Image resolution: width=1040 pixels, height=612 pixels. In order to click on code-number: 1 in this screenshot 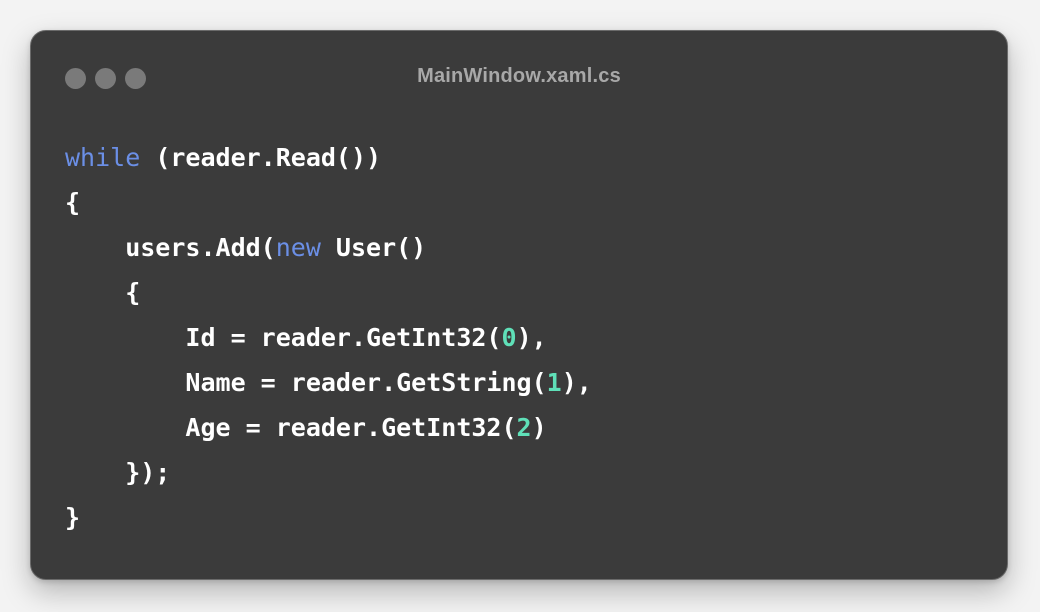, I will do `click(554, 382)`.